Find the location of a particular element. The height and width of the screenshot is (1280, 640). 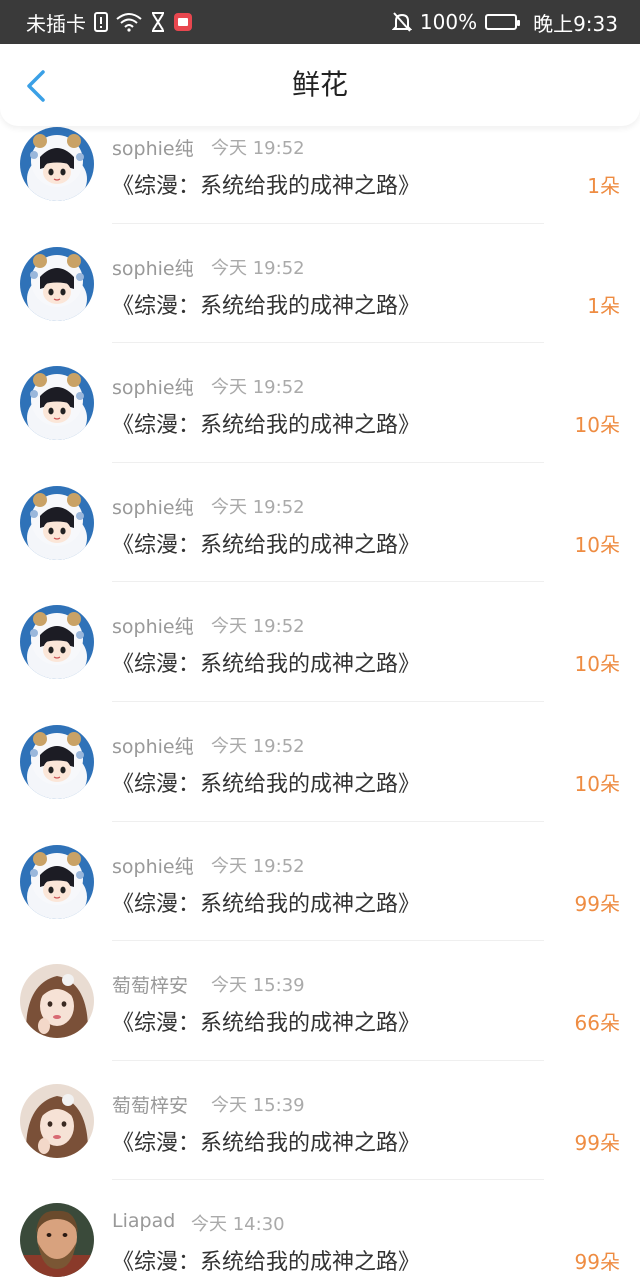

battery-icon is located at coordinates (503, 22).